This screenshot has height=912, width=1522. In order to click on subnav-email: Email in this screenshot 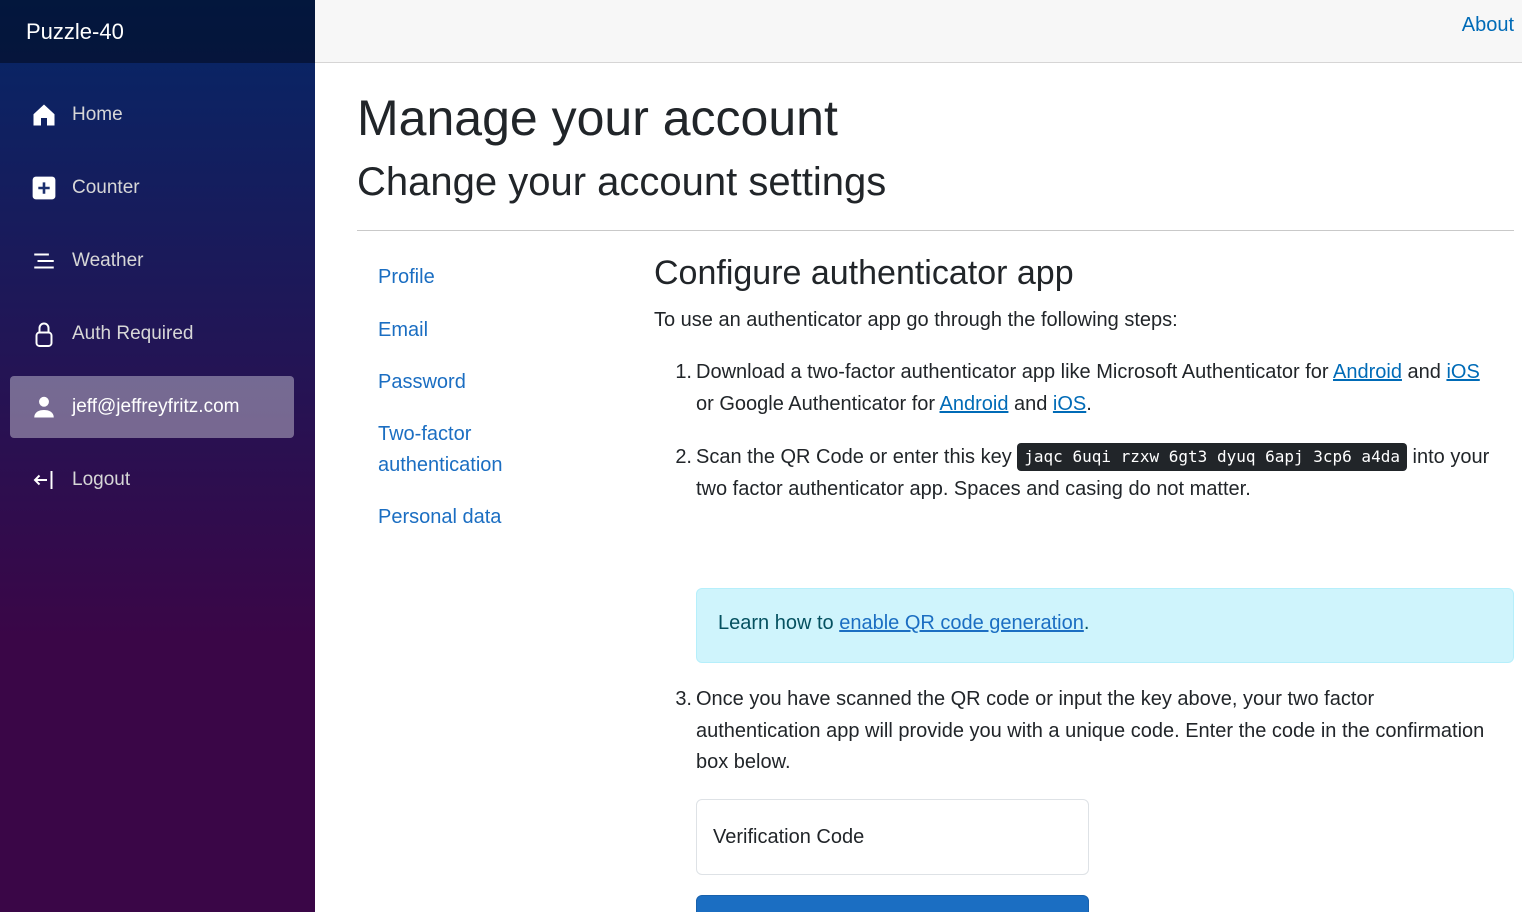, I will do `click(403, 330)`.